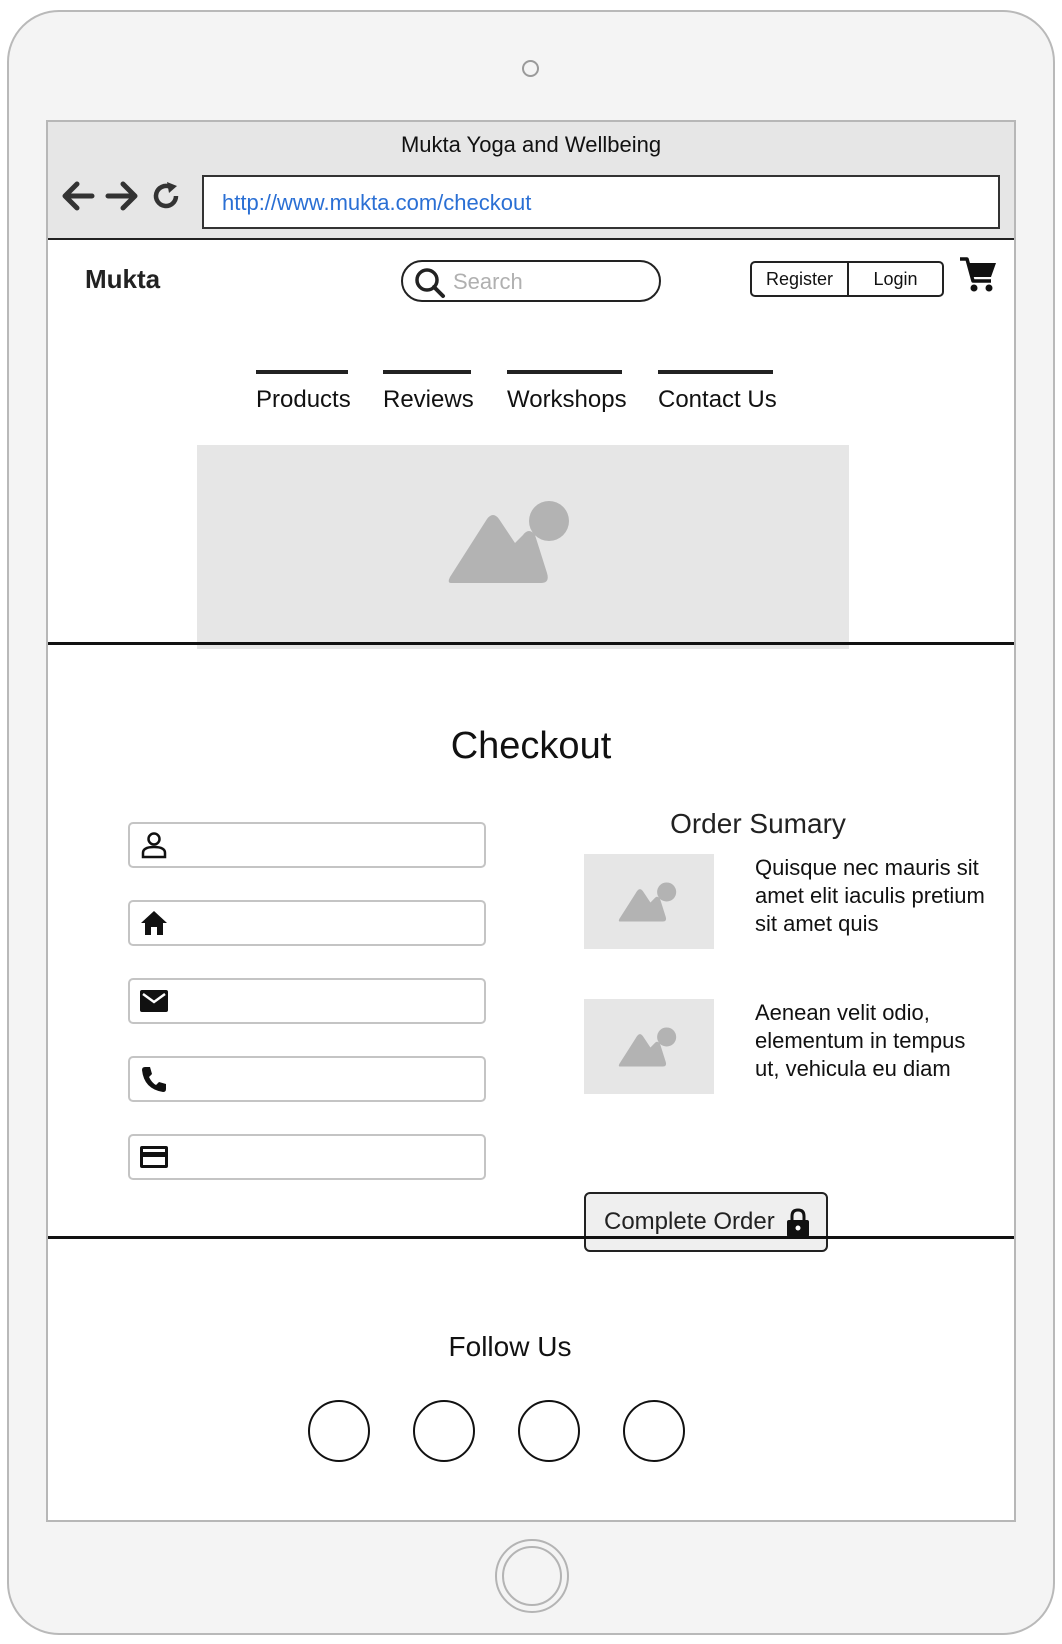  Describe the element at coordinates (307, 1079) in the screenshot. I see `phone-field` at that location.